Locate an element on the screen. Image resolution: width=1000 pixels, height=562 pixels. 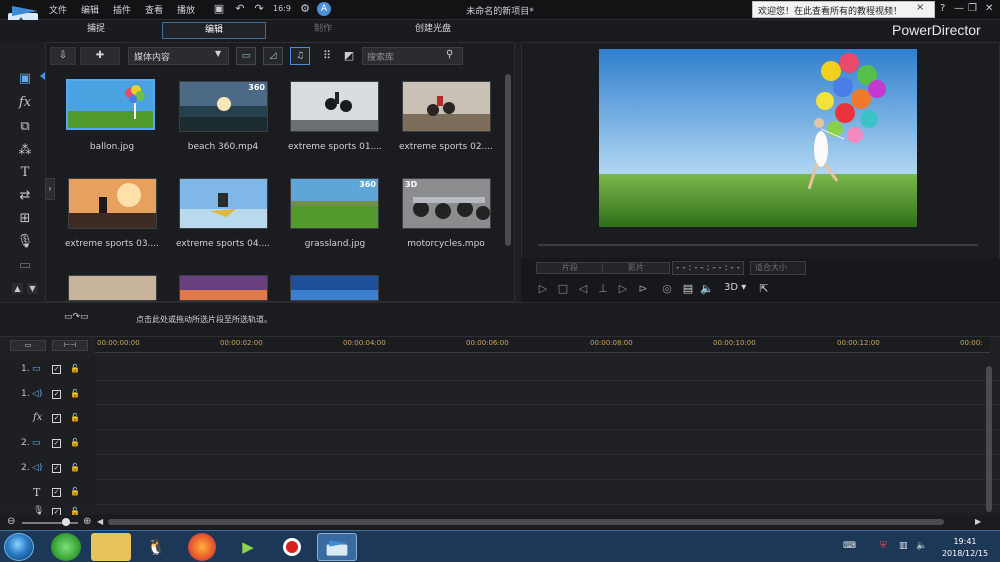
menu-plugins: 插件 is located at coordinates (122, 9).